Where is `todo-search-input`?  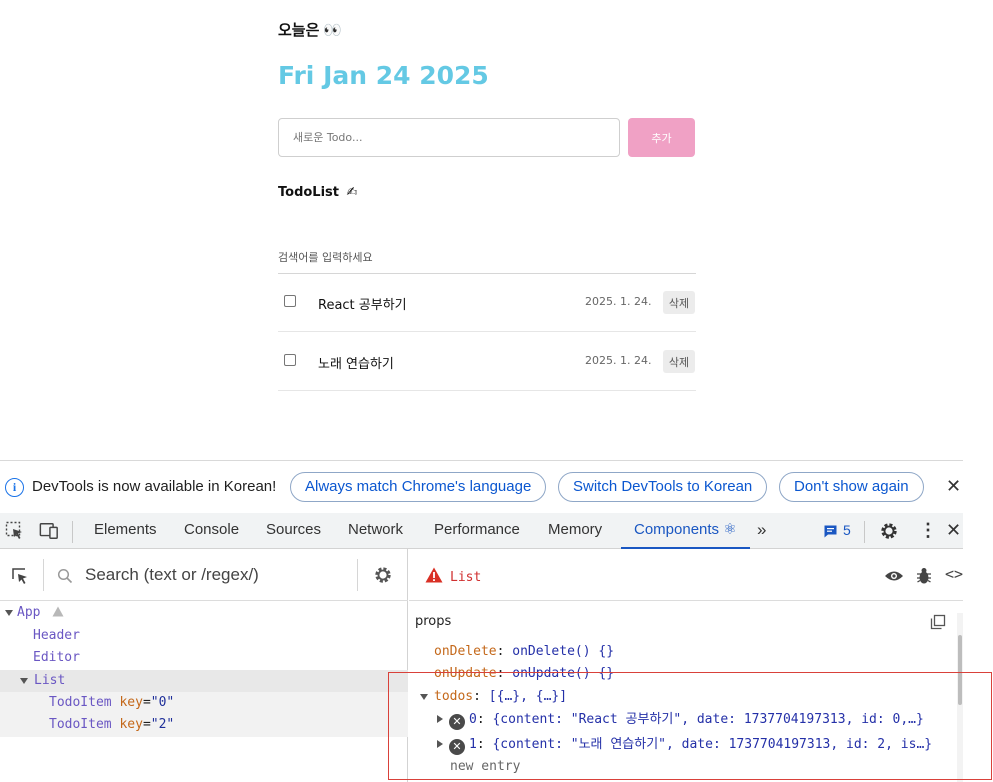
todo-search-input is located at coordinates (487, 258).